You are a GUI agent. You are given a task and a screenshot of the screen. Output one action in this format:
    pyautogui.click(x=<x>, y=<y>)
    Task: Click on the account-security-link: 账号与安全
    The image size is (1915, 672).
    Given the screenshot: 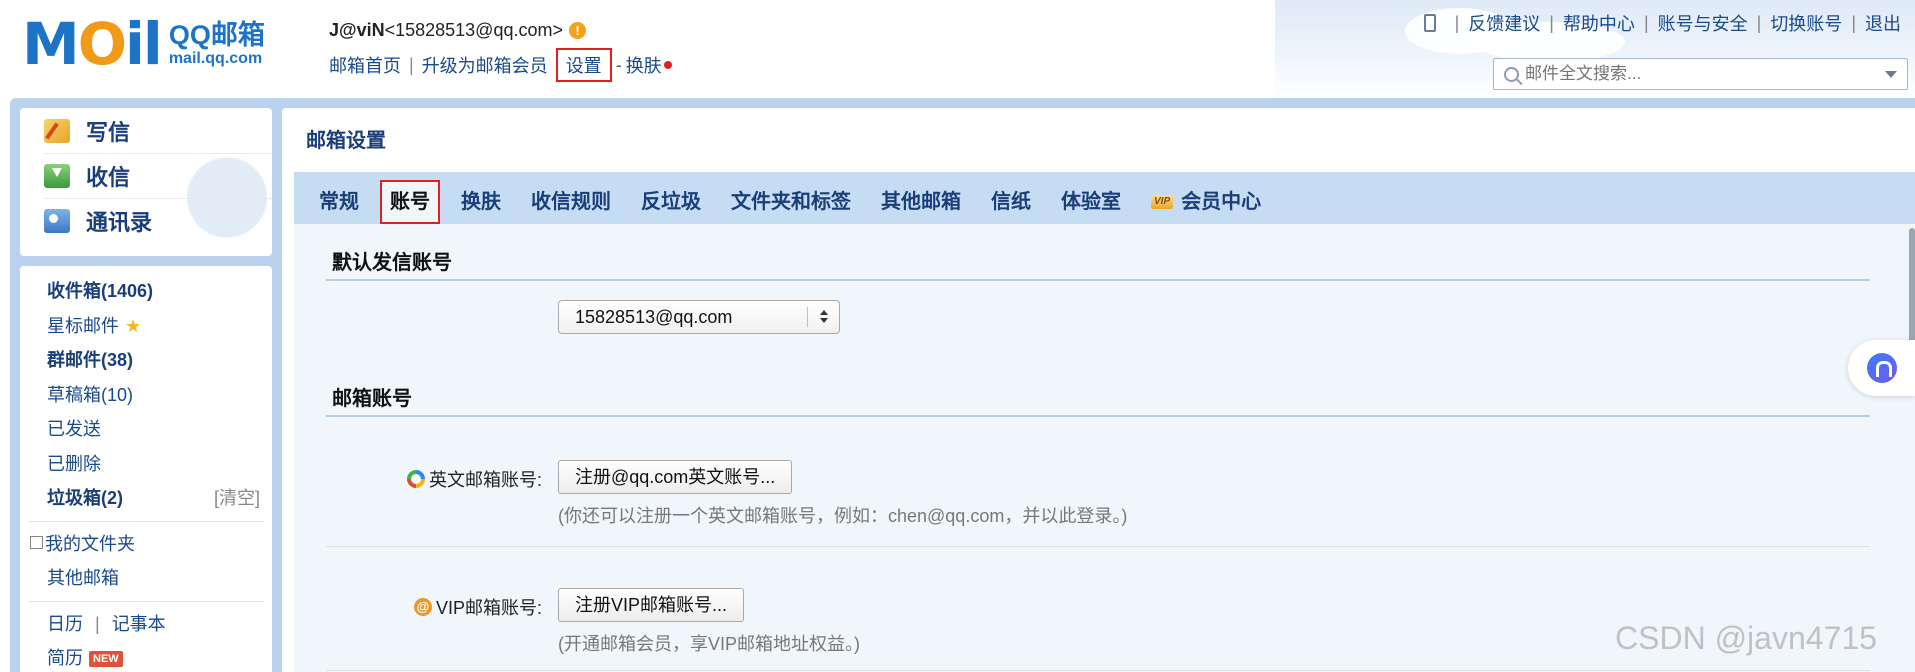 What is the action you would take?
    pyautogui.click(x=1703, y=23)
    